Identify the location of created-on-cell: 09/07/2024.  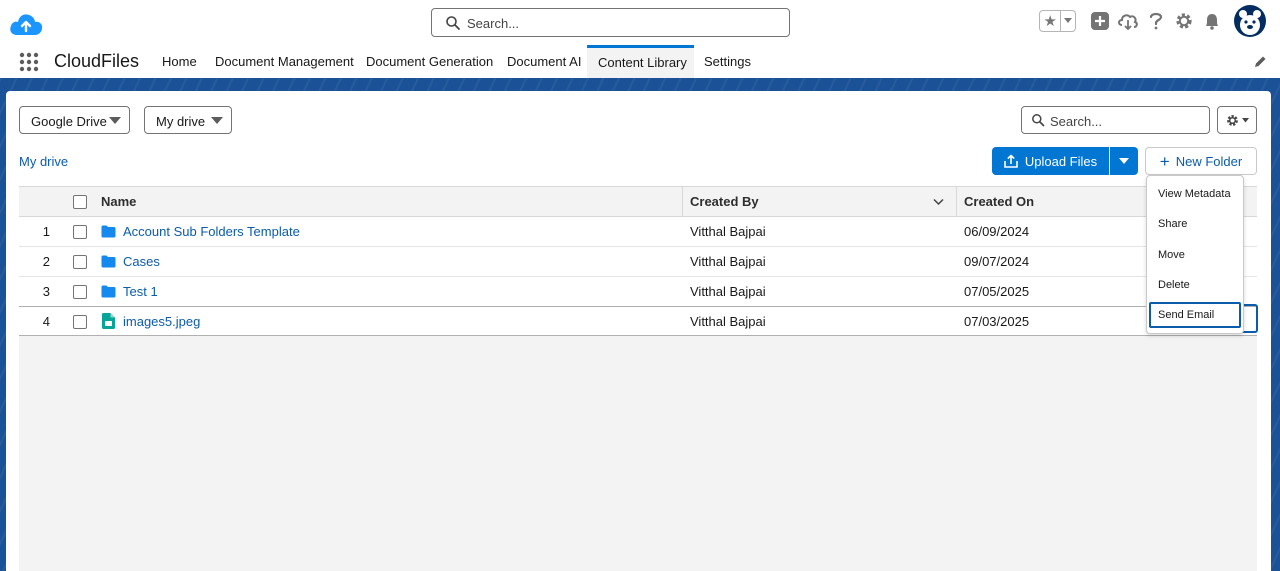
(997, 261).